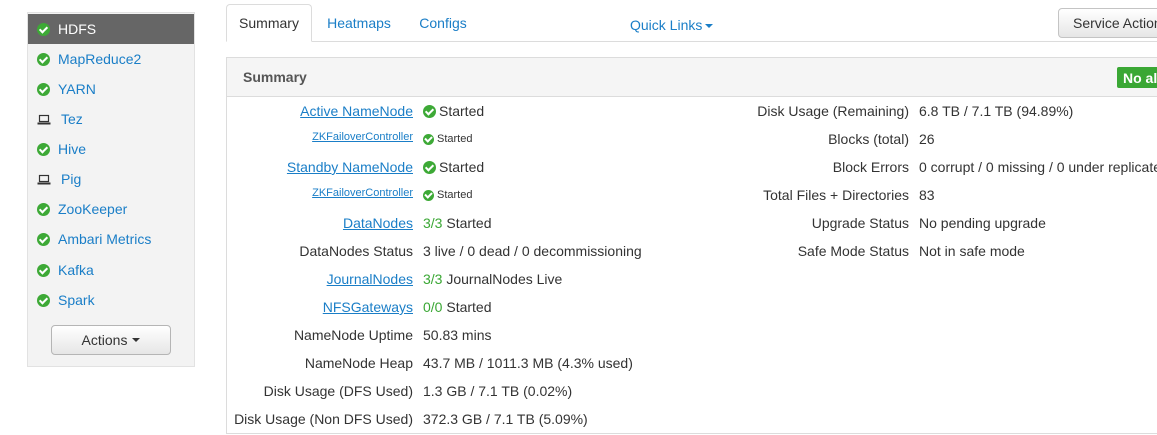 The width and height of the screenshot is (1157, 435). Describe the element at coordinates (833, 111) in the screenshot. I see `disk-remaining-label: Disk Usage (Remaining)` at that location.